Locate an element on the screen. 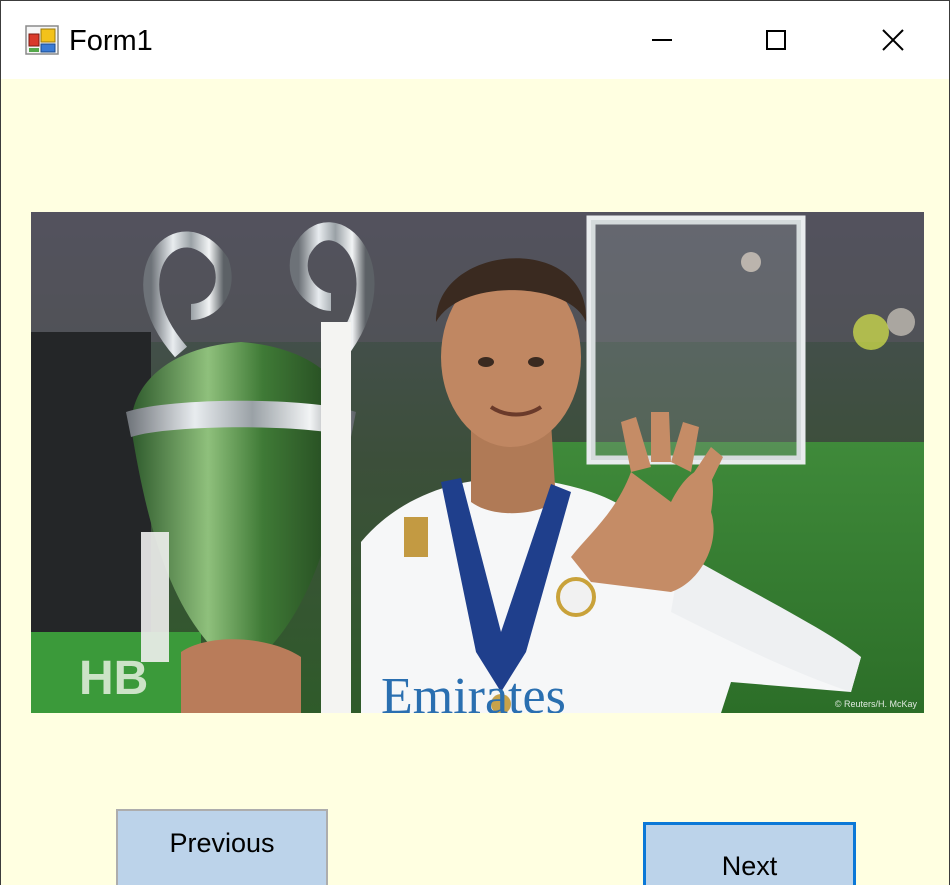 The image size is (950, 885). close-button is located at coordinates (891, 40).